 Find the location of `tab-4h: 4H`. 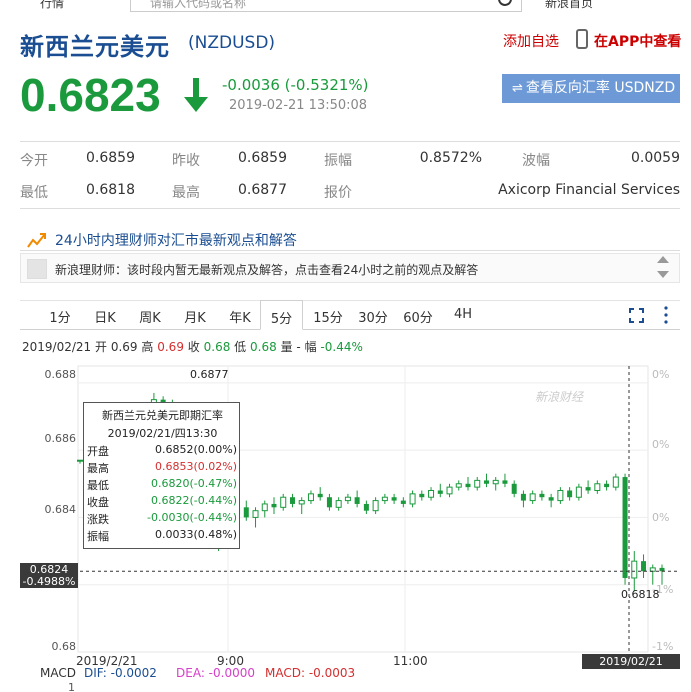

tab-4h: 4H is located at coordinates (463, 314).